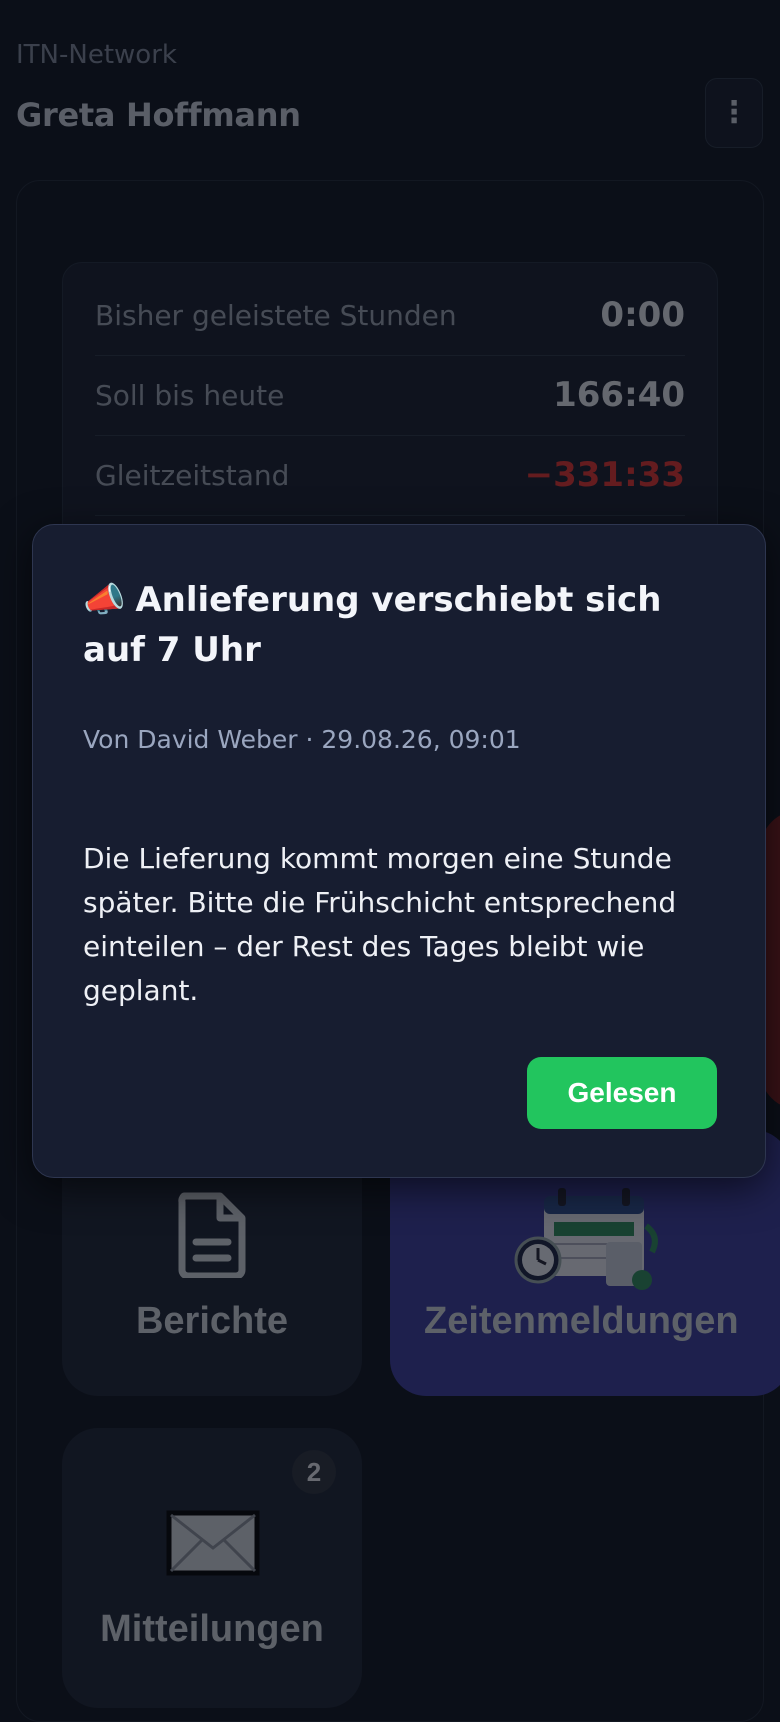  Describe the element at coordinates (302, 739) in the screenshot. I see `dialog-meta: Von David Weber · 29.08.26, 09:01` at that location.